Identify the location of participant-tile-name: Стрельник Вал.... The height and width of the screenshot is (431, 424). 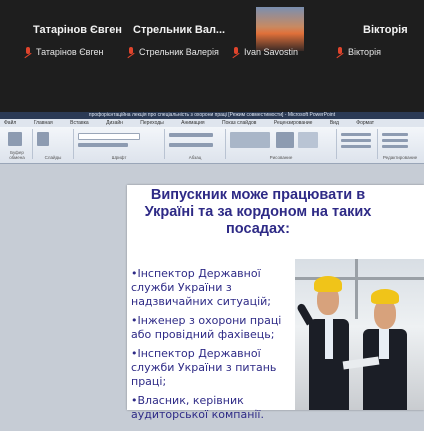
(179, 30).